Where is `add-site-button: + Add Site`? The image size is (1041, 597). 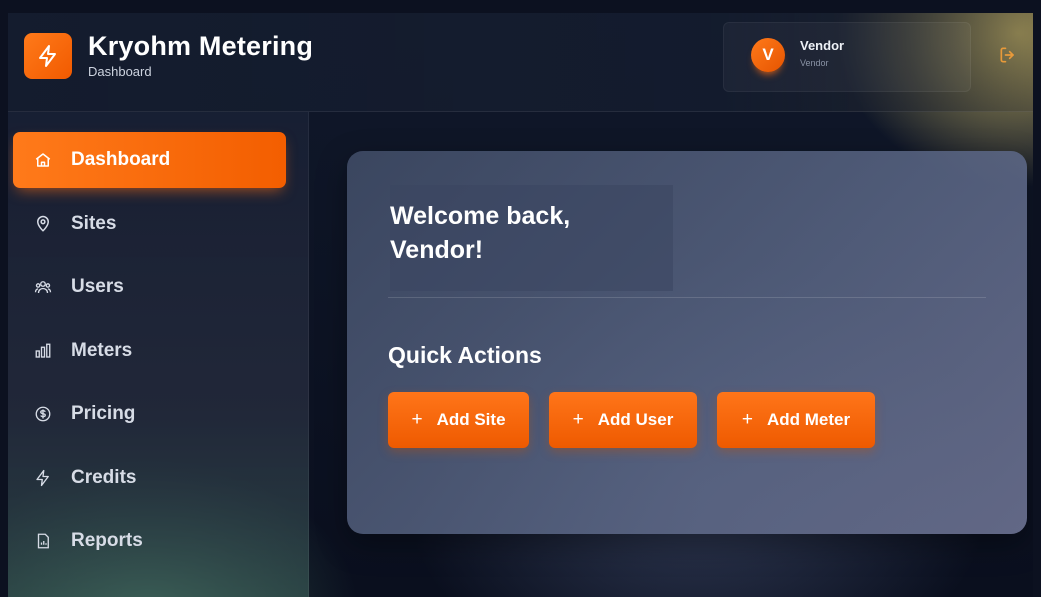 add-site-button: + Add Site is located at coordinates (458, 420).